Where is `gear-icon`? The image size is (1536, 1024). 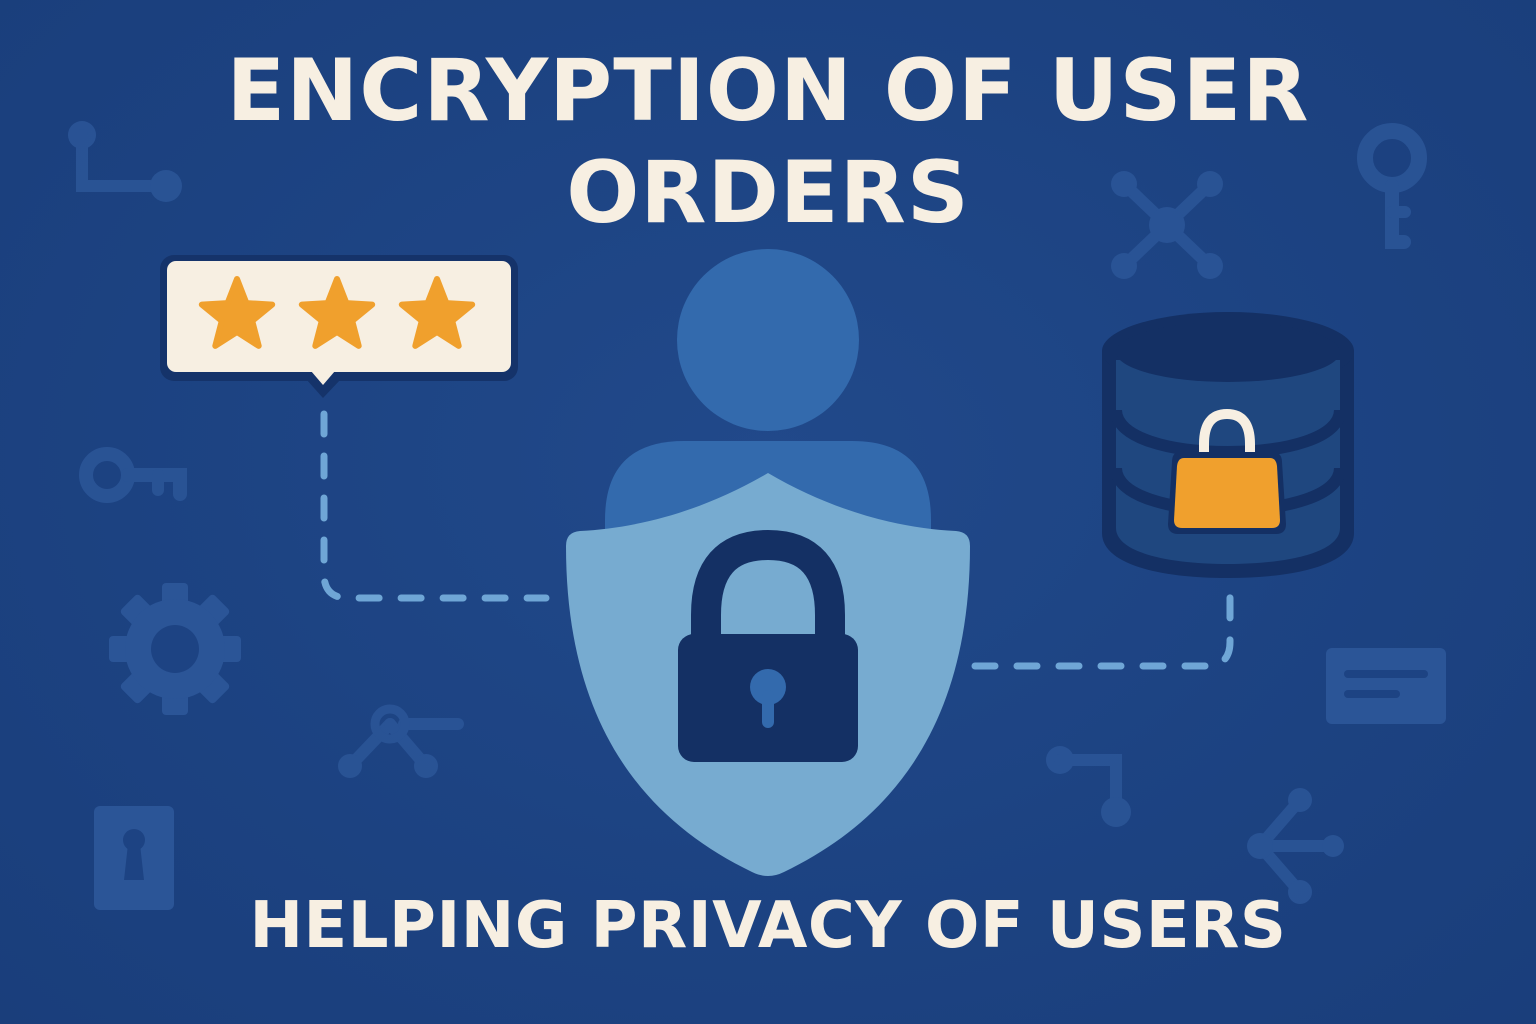 gear-icon is located at coordinates (175, 649).